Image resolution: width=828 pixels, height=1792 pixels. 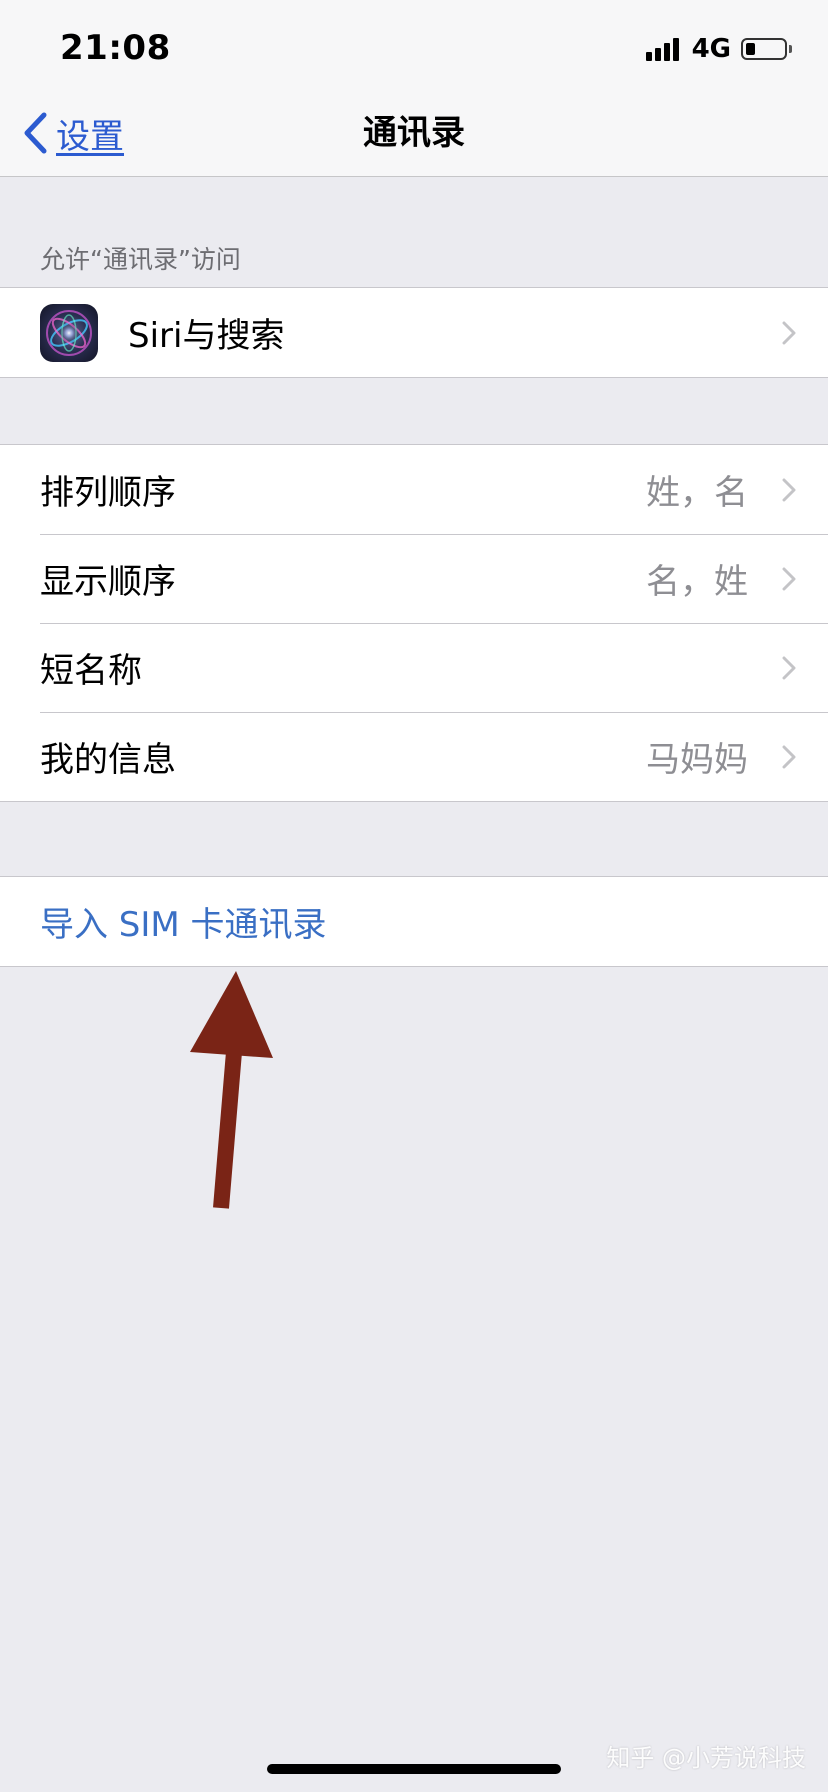 What do you see at coordinates (663, 49) in the screenshot?
I see `cellular-signal-icon` at bounding box center [663, 49].